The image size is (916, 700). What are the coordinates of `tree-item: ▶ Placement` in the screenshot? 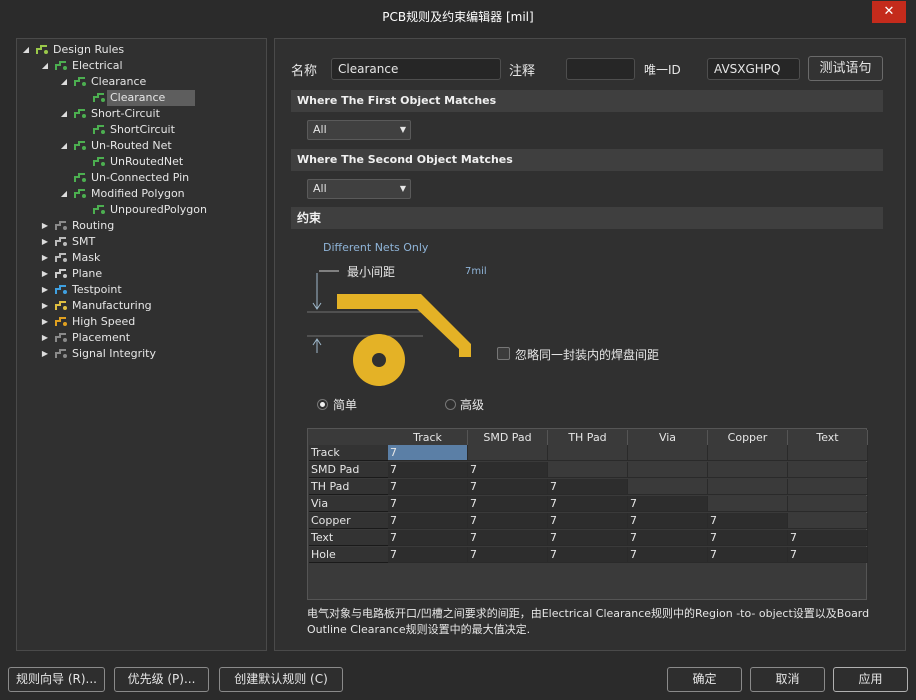 It's located at (141, 338).